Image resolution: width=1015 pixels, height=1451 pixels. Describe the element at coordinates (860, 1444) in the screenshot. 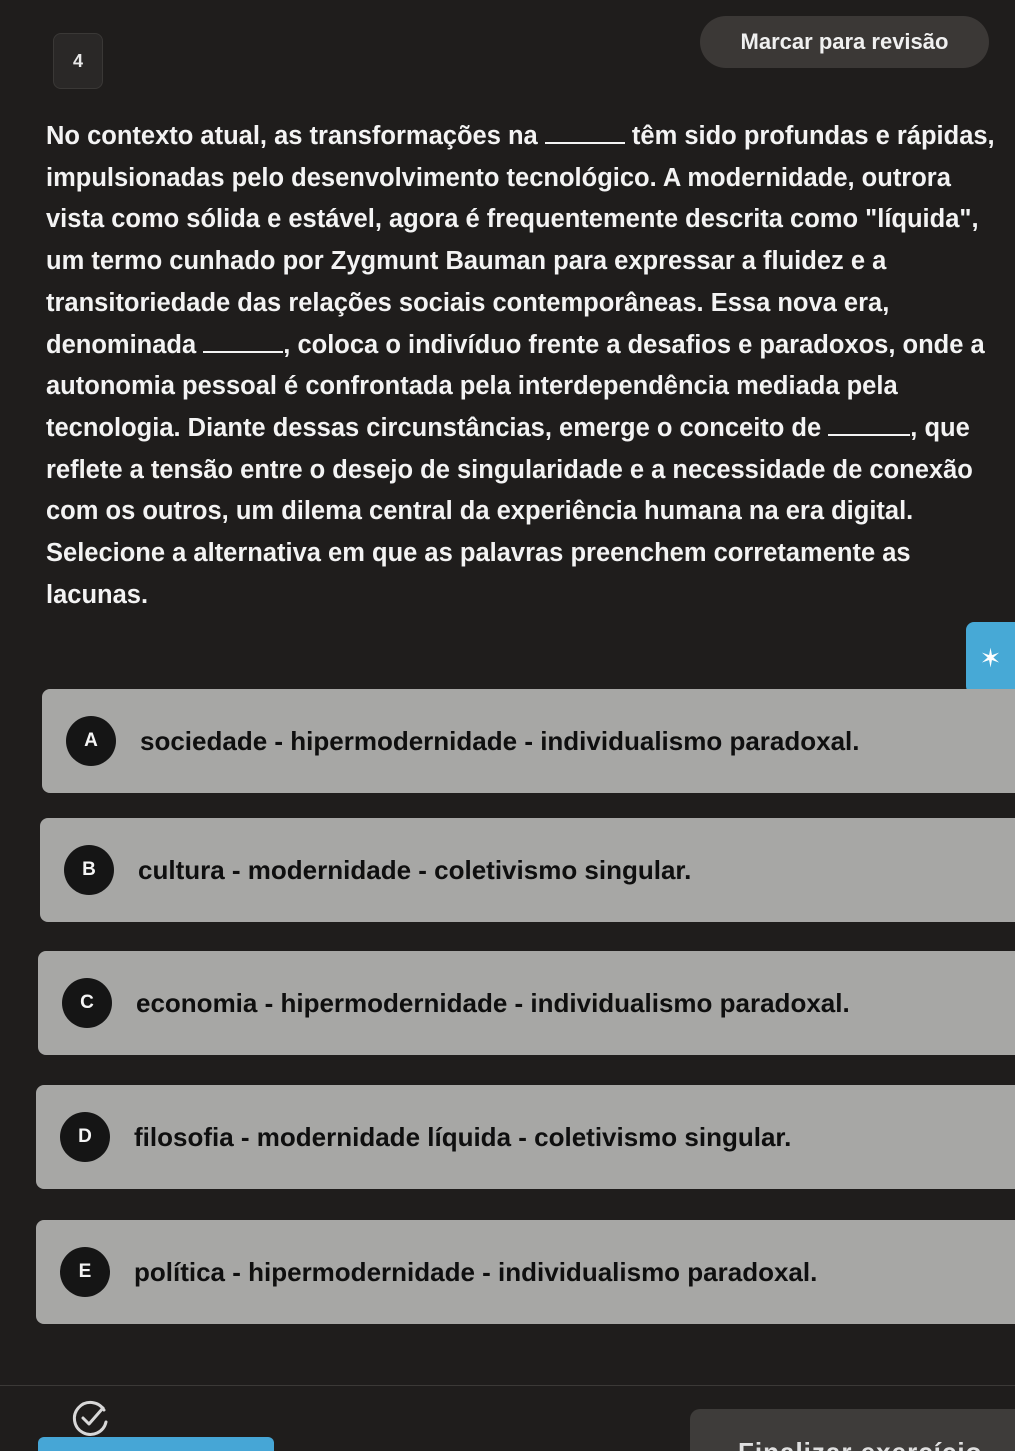

I see `finish-exercise-label: Finalizar exercício` at that location.